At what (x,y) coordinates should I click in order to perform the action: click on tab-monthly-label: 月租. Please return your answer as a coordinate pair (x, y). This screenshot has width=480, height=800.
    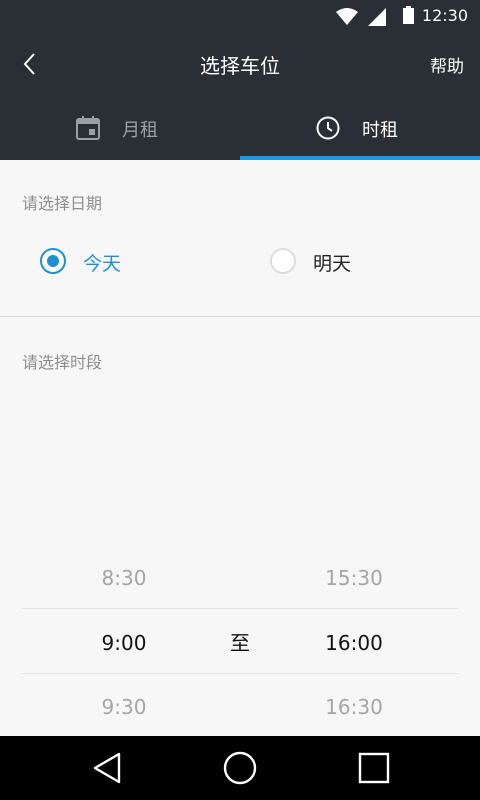
    Looking at the image, I should click on (140, 130).